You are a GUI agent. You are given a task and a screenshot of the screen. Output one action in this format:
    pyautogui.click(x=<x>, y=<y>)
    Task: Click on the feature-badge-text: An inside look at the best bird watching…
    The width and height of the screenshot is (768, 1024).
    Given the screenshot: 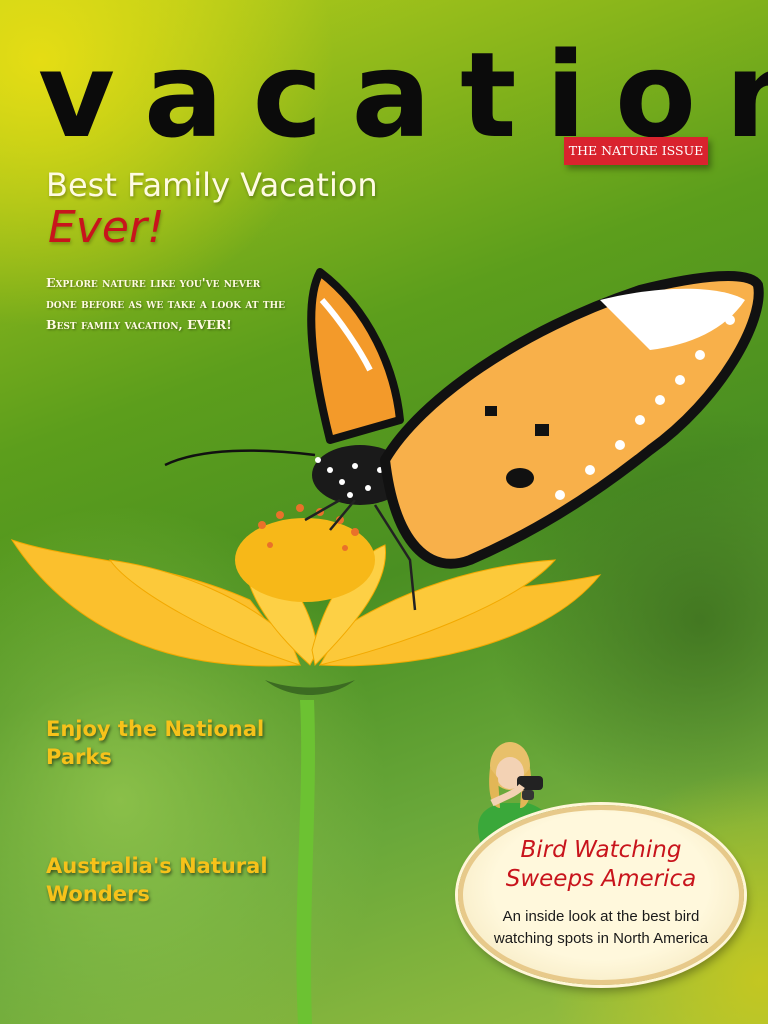 What is the action you would take?
    pyautogui.click(x=601, y=927)
    